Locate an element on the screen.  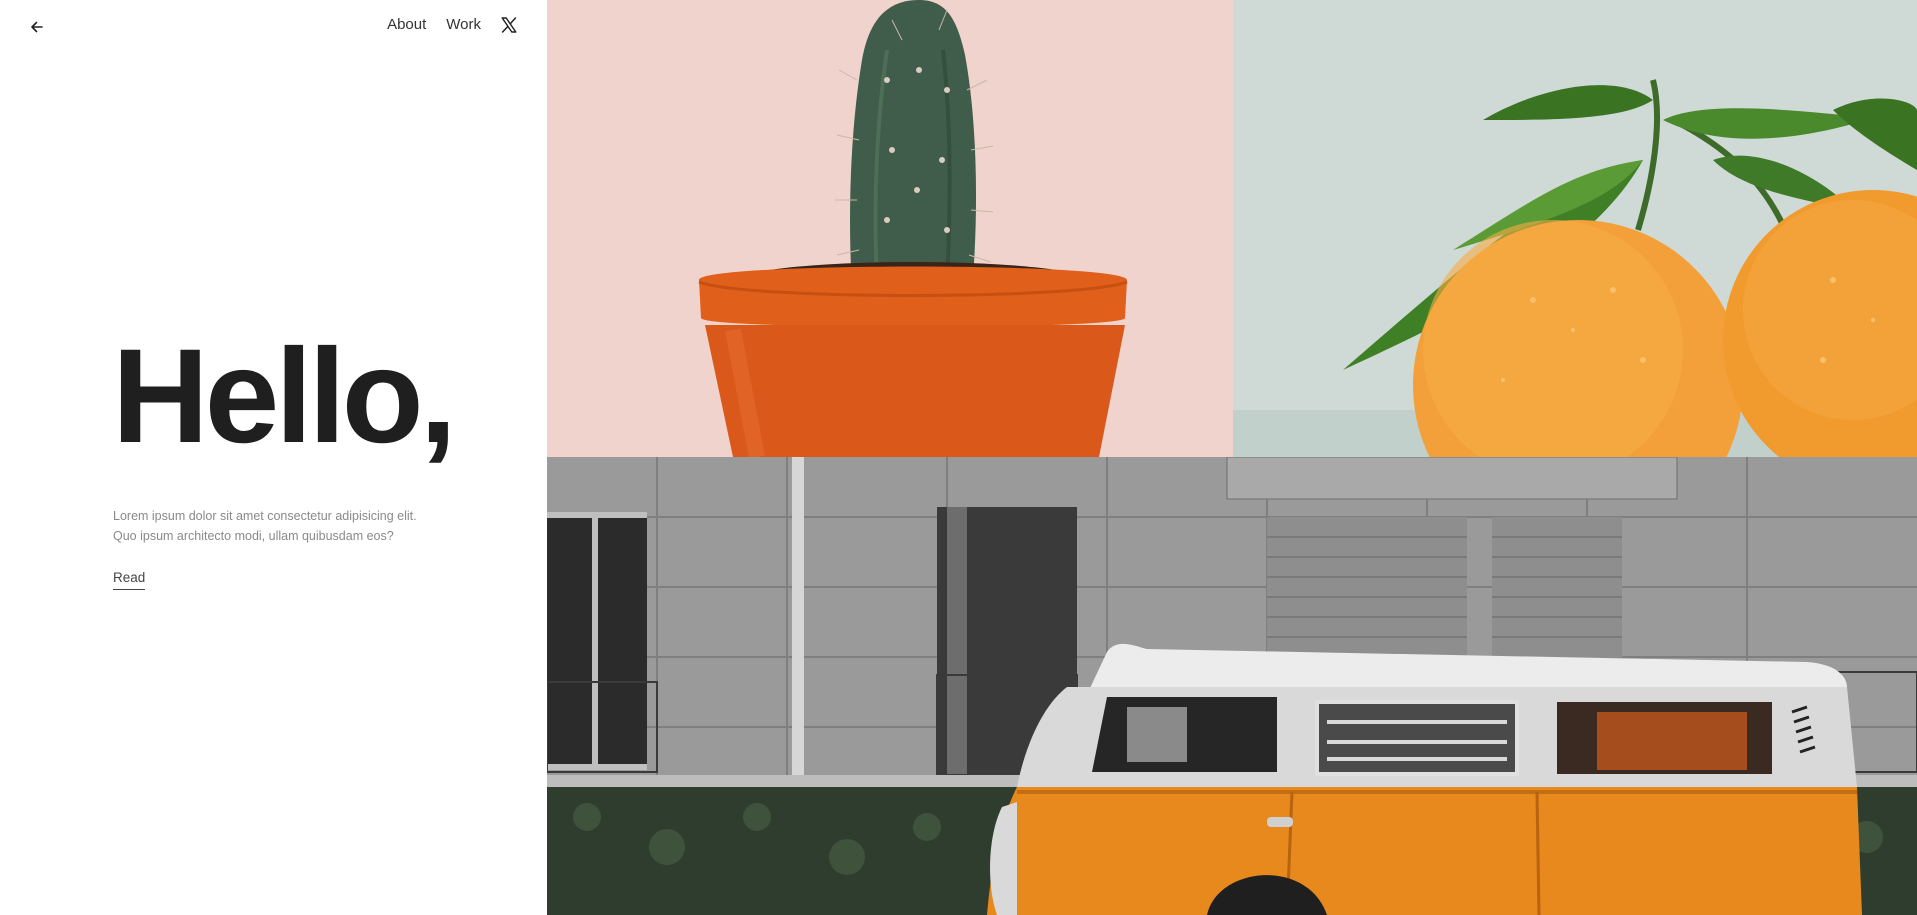
top-navigation: About Work is located at coordinates (273, 27).